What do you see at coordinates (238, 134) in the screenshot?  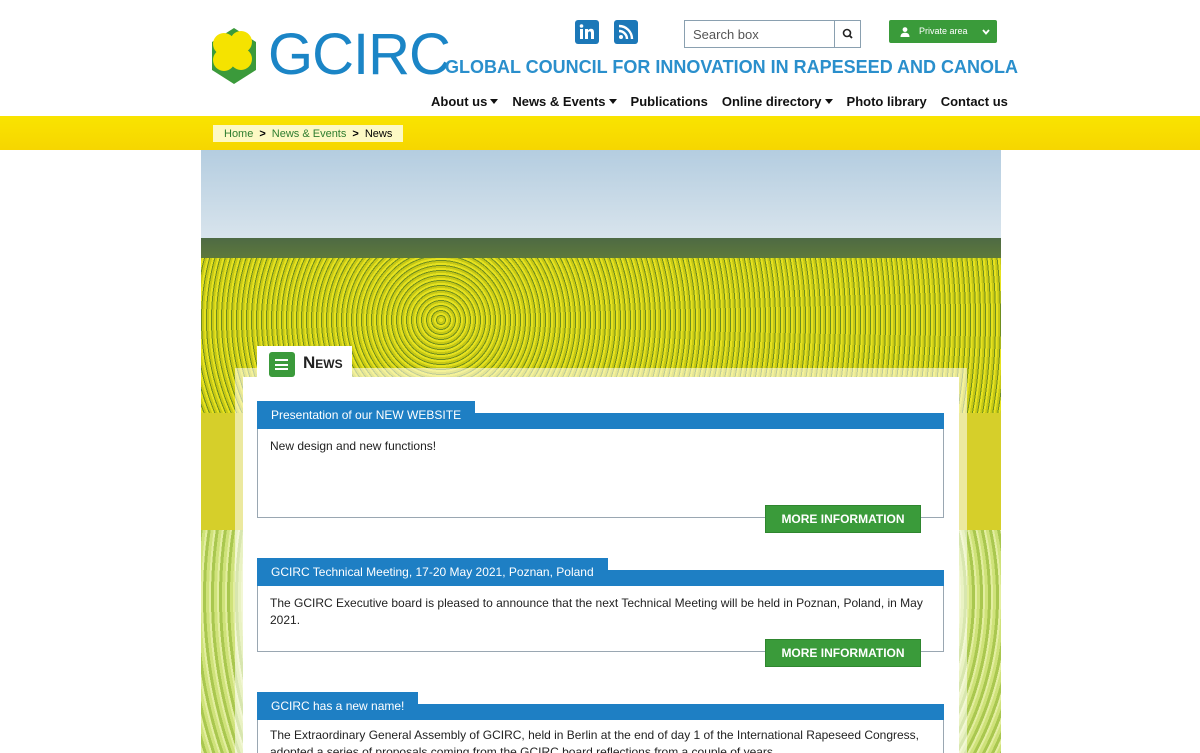 I see `breadcrumb-home: Home` at bounding box center [238, 134].